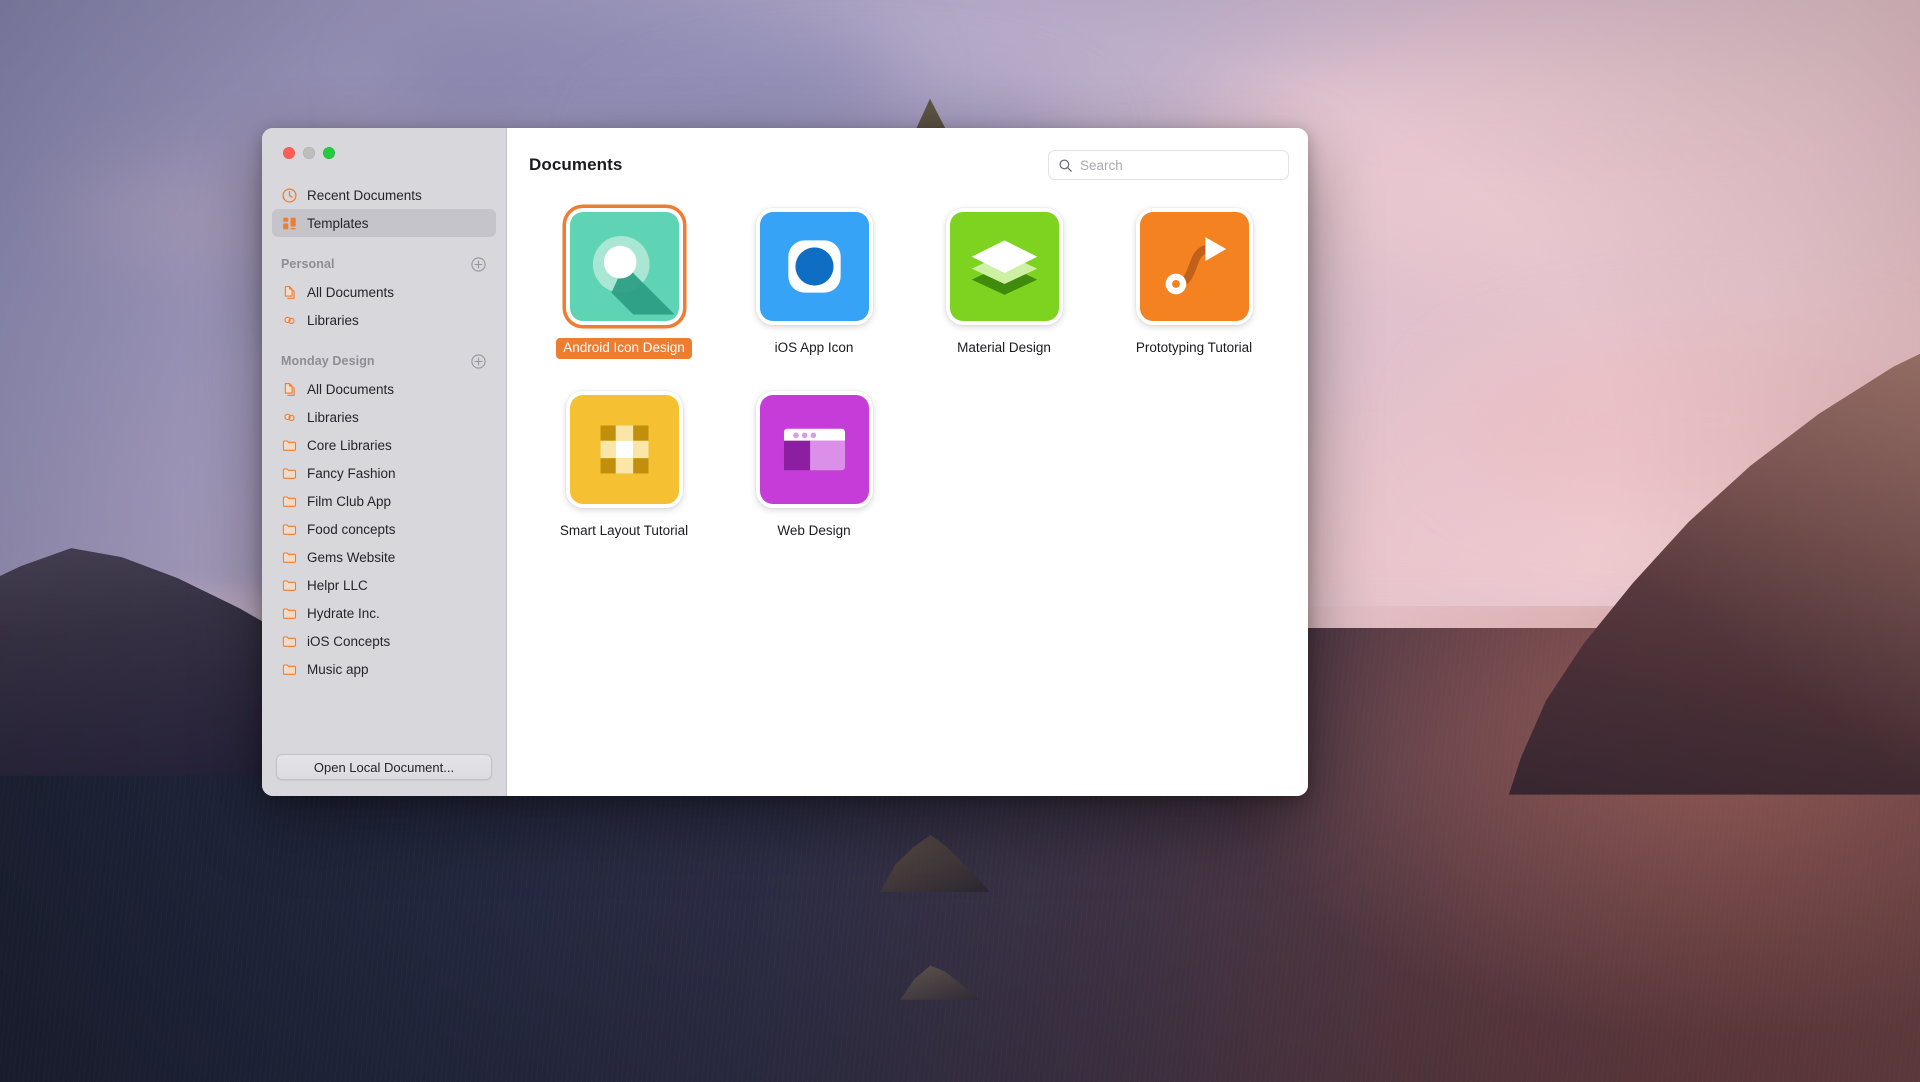 The width and height of the screenshot is (1920, 1082). Describe the element at coordinates (349, 501) in the screenshot. I see `sidebar-item-label: Film Club App` at that location.